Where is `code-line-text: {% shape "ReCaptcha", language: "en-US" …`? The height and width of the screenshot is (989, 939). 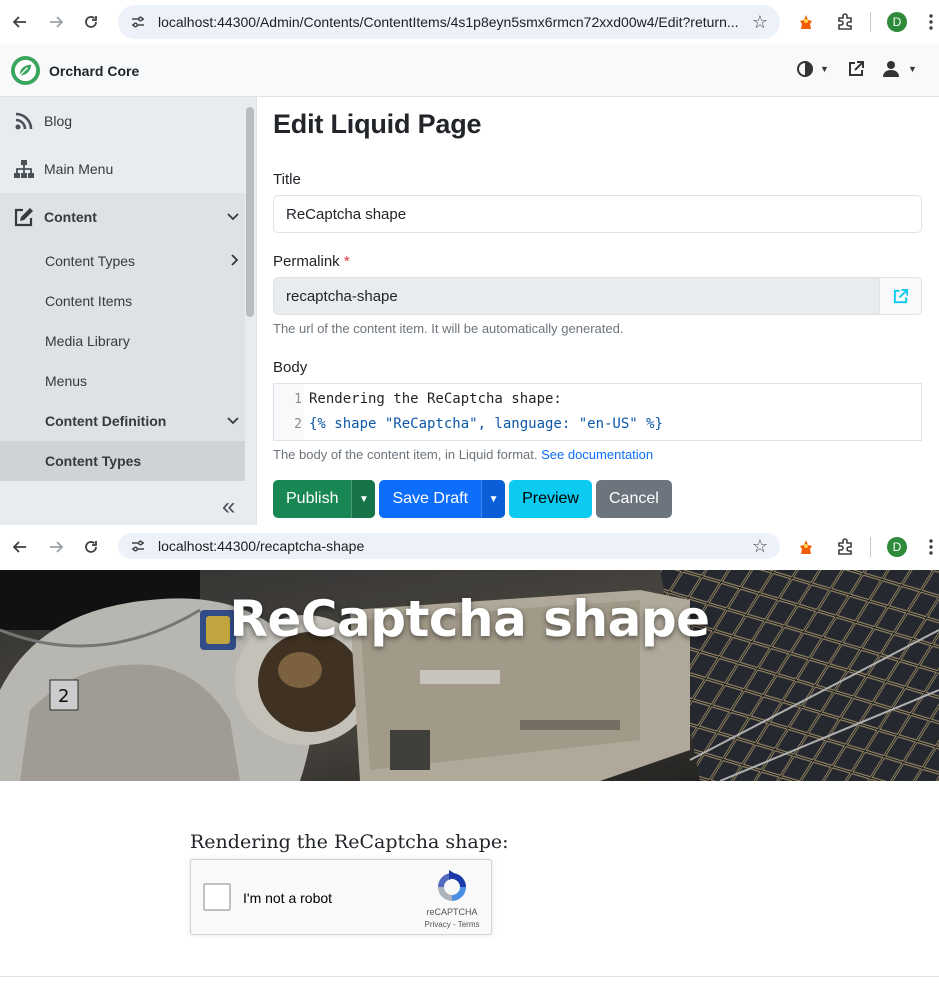
code-line-text: {% shape "ReCaptcha", language: "en-US" … is located at coordinates (486, 424).